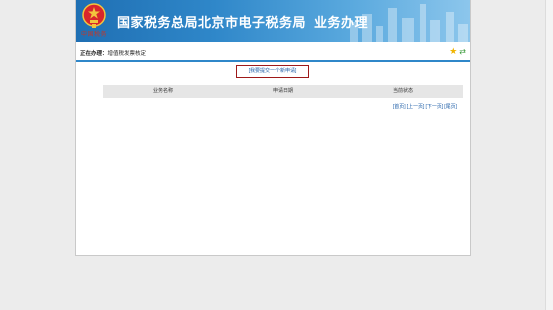 This screenshot has height=310, width=553. What do you see at coordinates (272, 71) in the screenshot?
I see `new-application-link: [我要提交一个新申请]` at bounding box center [272, 71].